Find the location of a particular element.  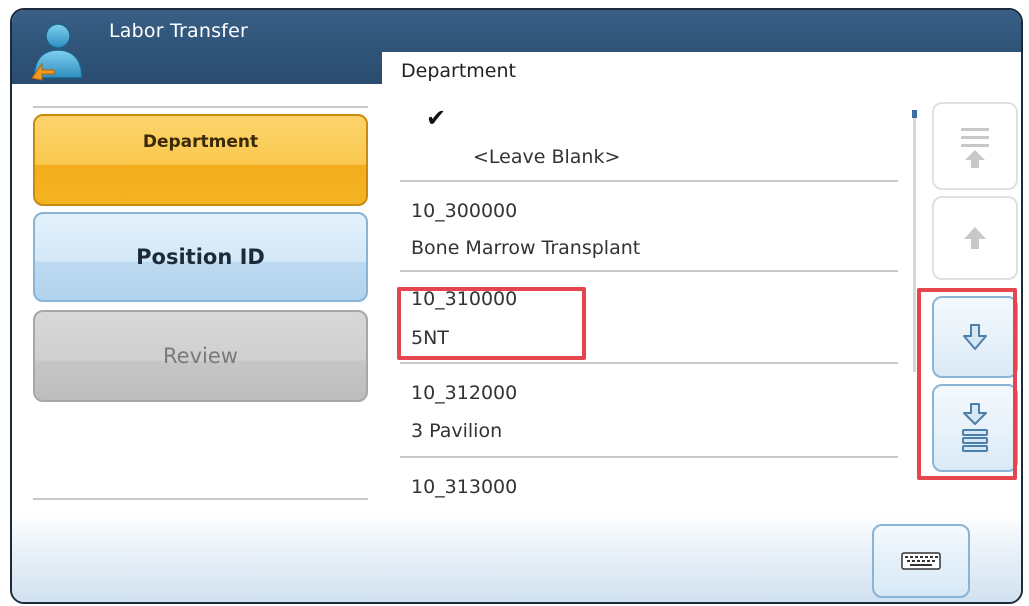

scrollbar-thumb is located at coordinates (914, 114).